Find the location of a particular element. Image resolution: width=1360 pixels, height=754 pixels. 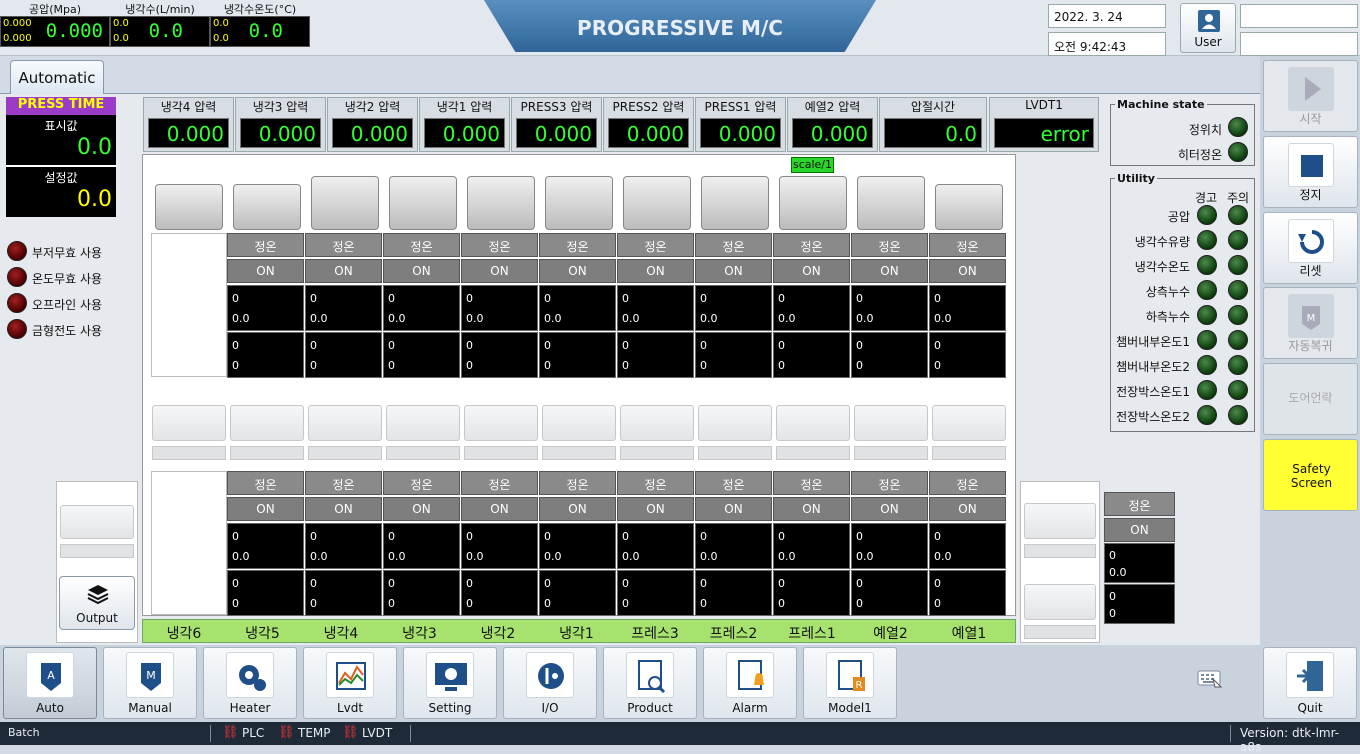

utility-label: 전장박스온도2 is located at coordinates (1153, 417).